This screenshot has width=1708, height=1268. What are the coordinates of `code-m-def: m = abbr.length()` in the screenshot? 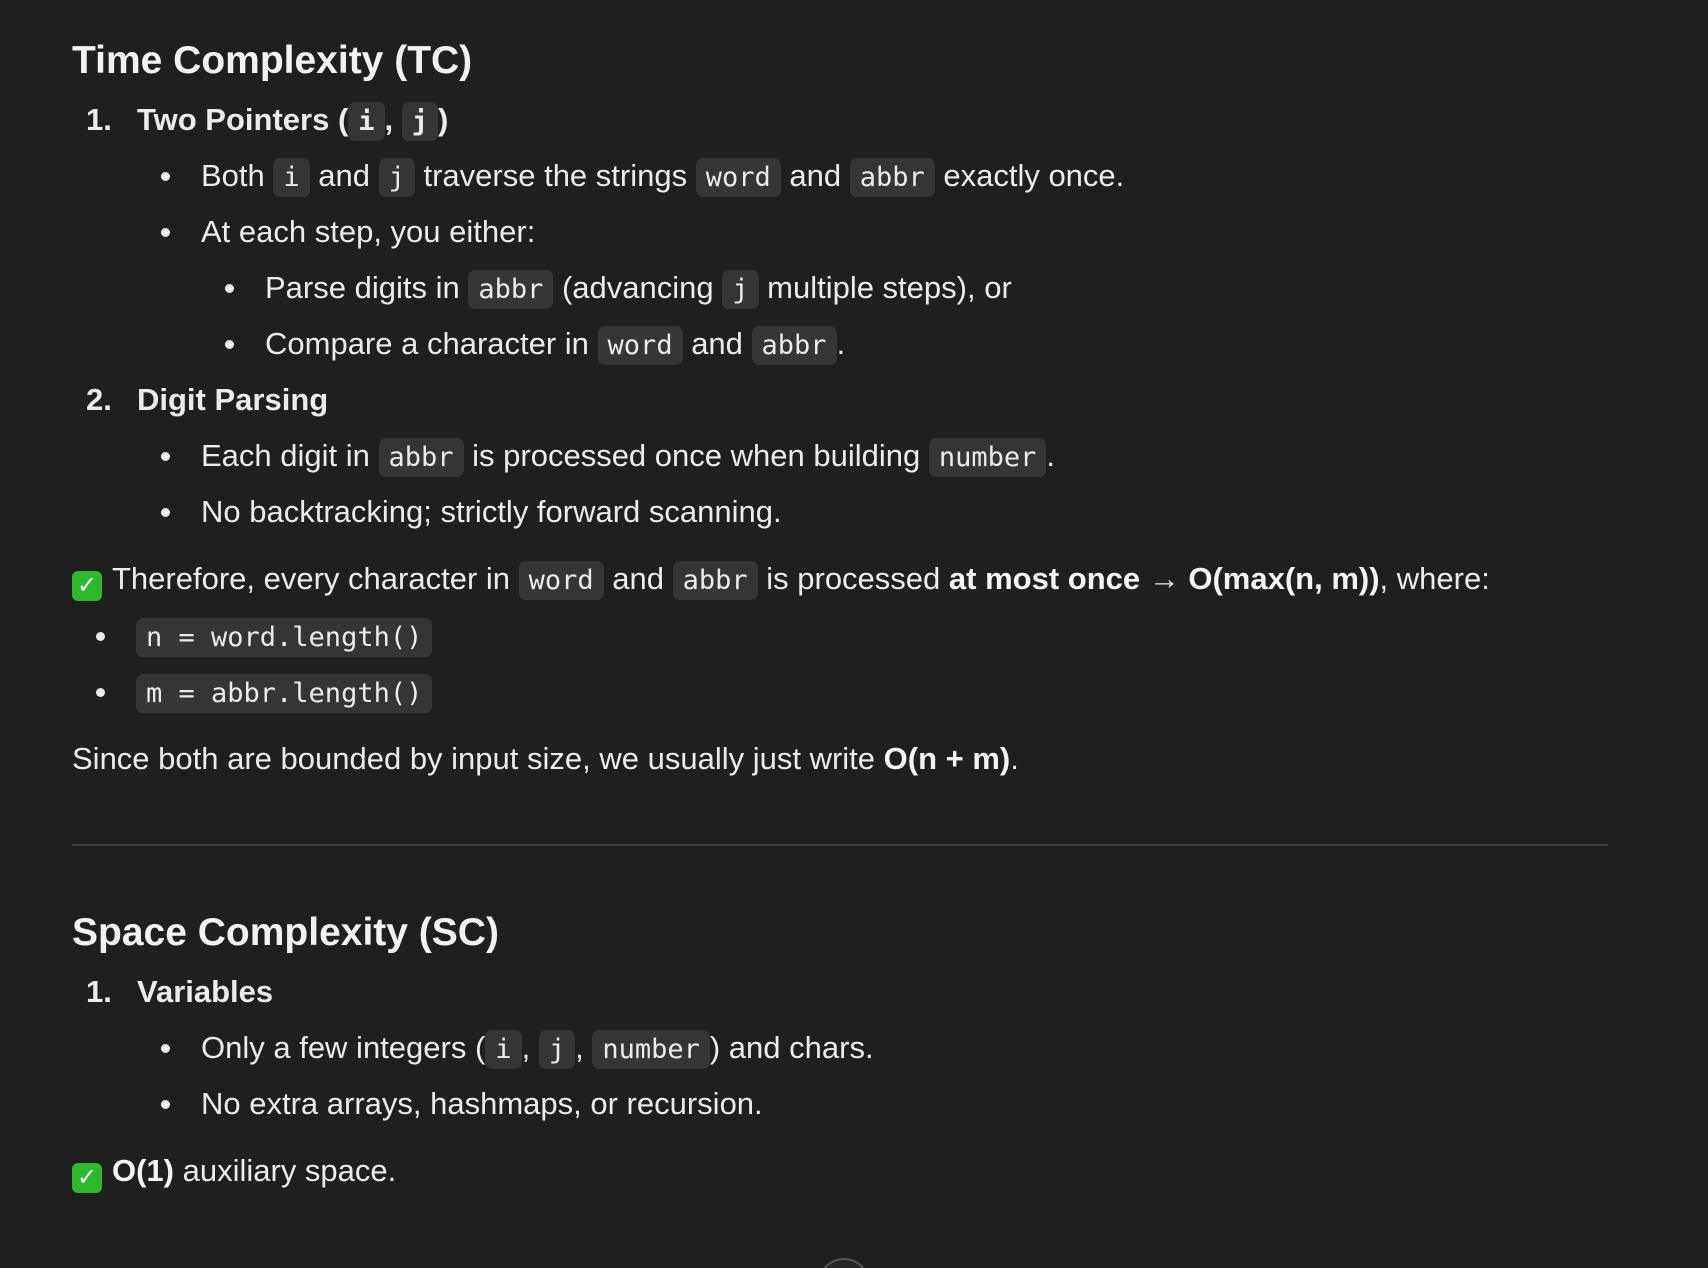 It's located at (284, 693).